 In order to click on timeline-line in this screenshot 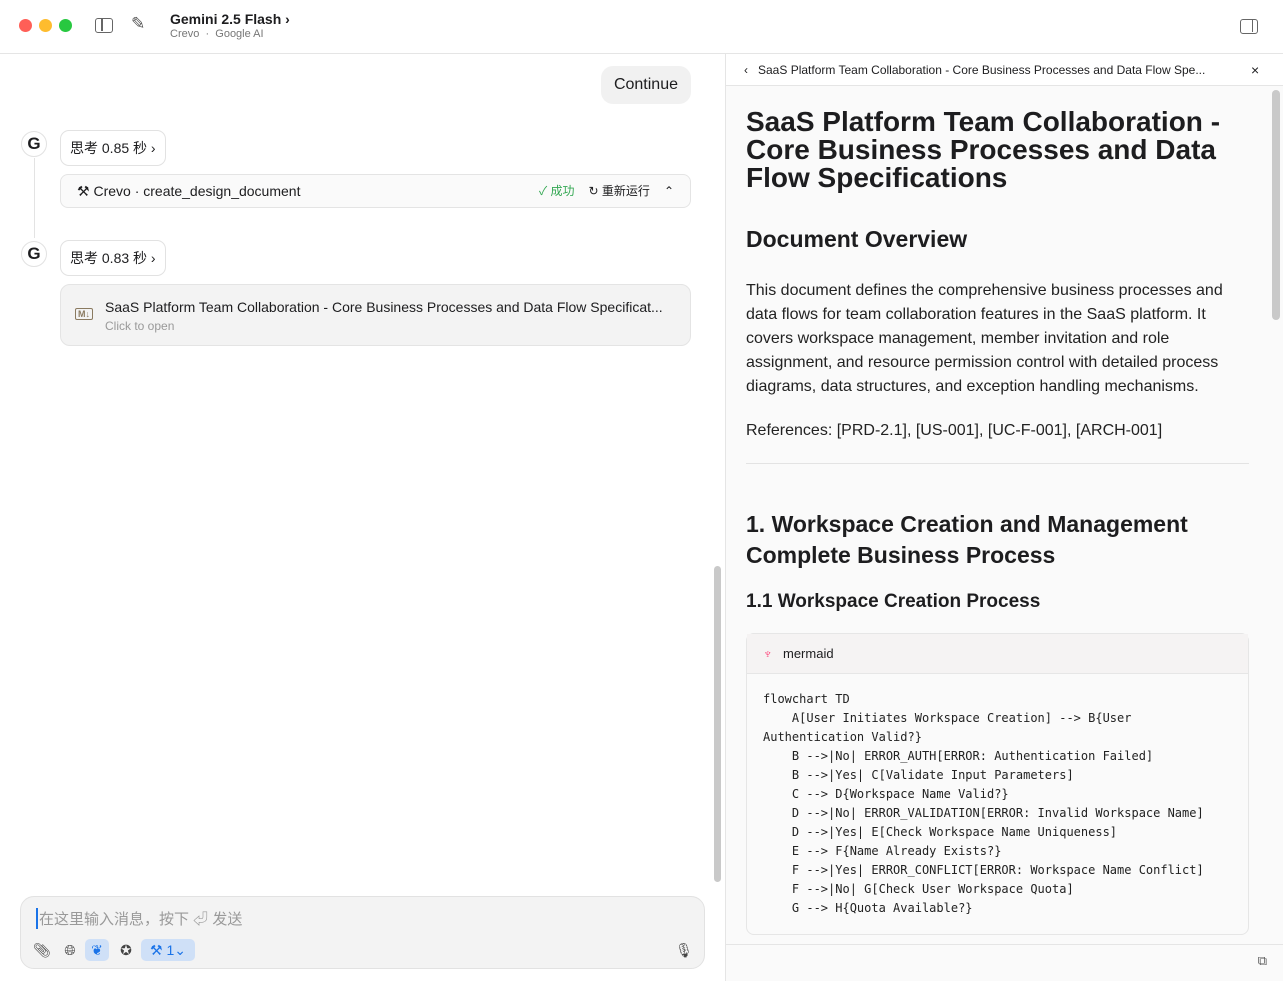, I will do `click(34, 198)`.